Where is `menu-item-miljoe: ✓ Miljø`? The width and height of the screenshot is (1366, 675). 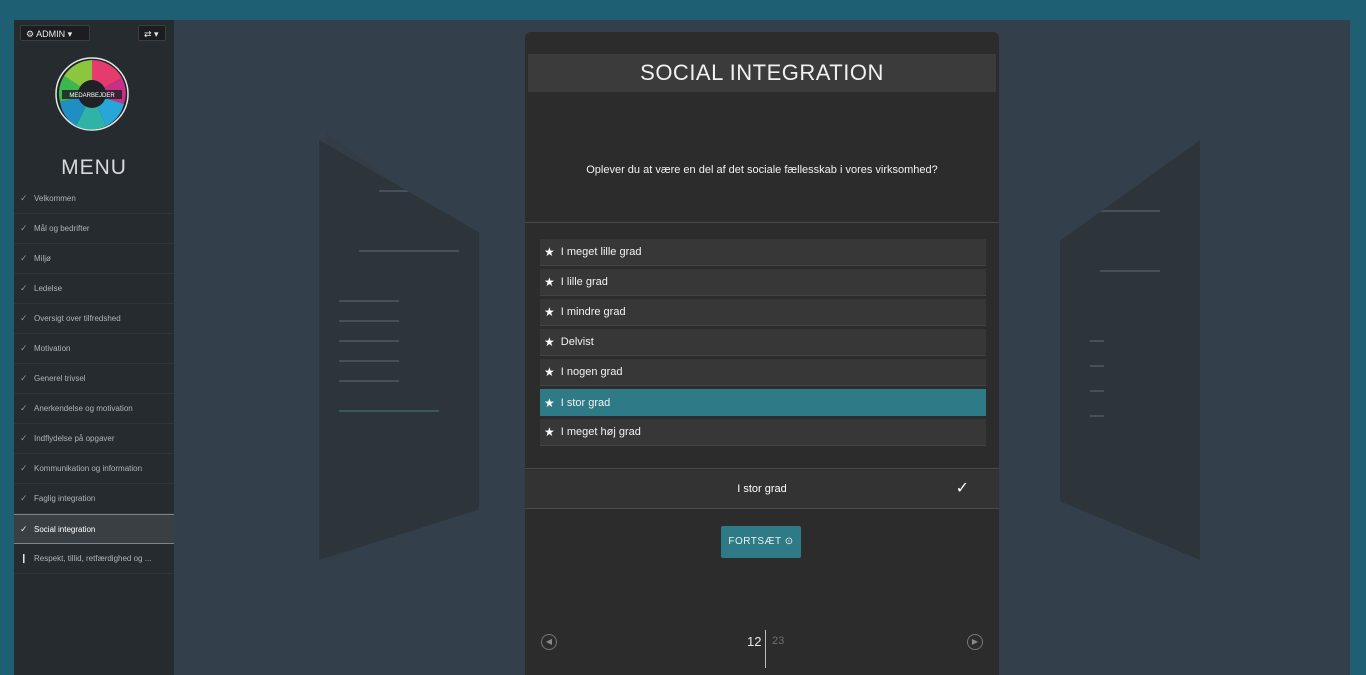 menu-item-miljoe: ✓ Miljø is located at coordinates (94, 259).